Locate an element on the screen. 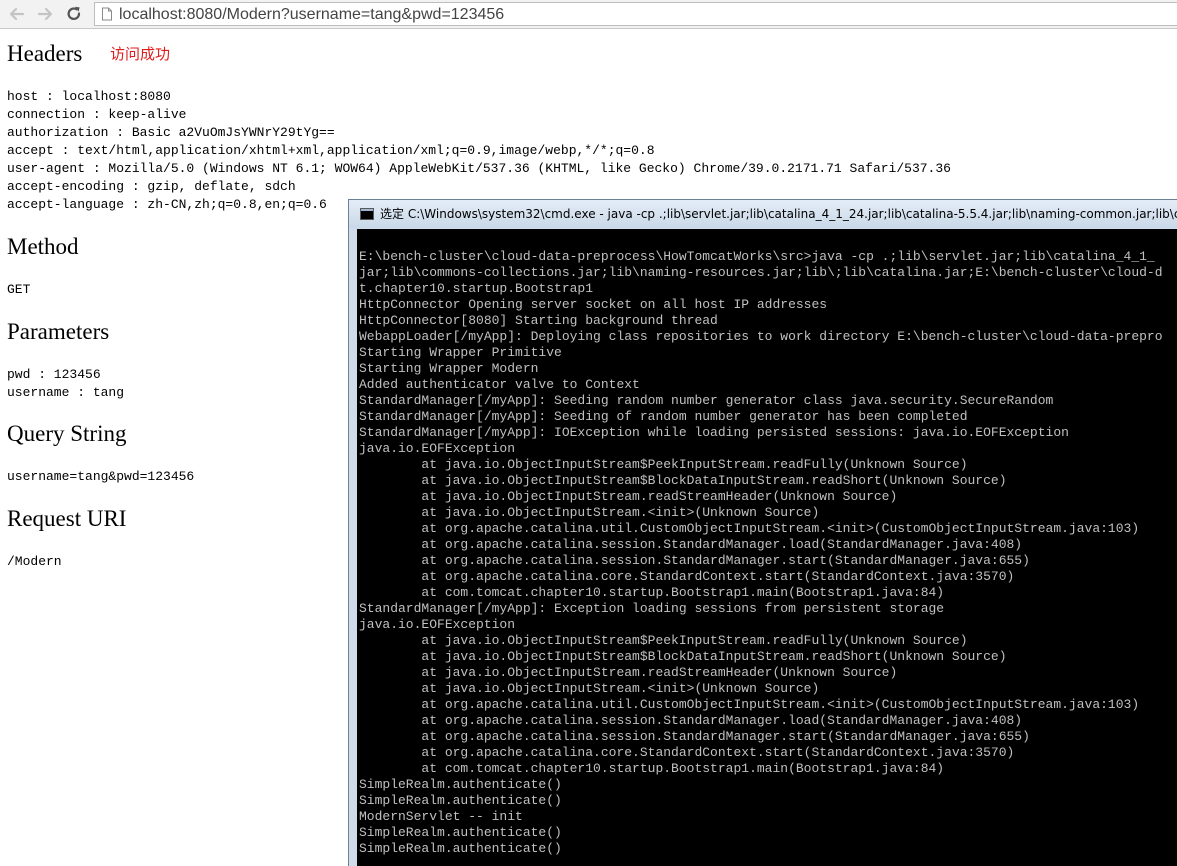 This screenshot has height=866, width=1177. reload-icon is located at coordinates (74, 14).